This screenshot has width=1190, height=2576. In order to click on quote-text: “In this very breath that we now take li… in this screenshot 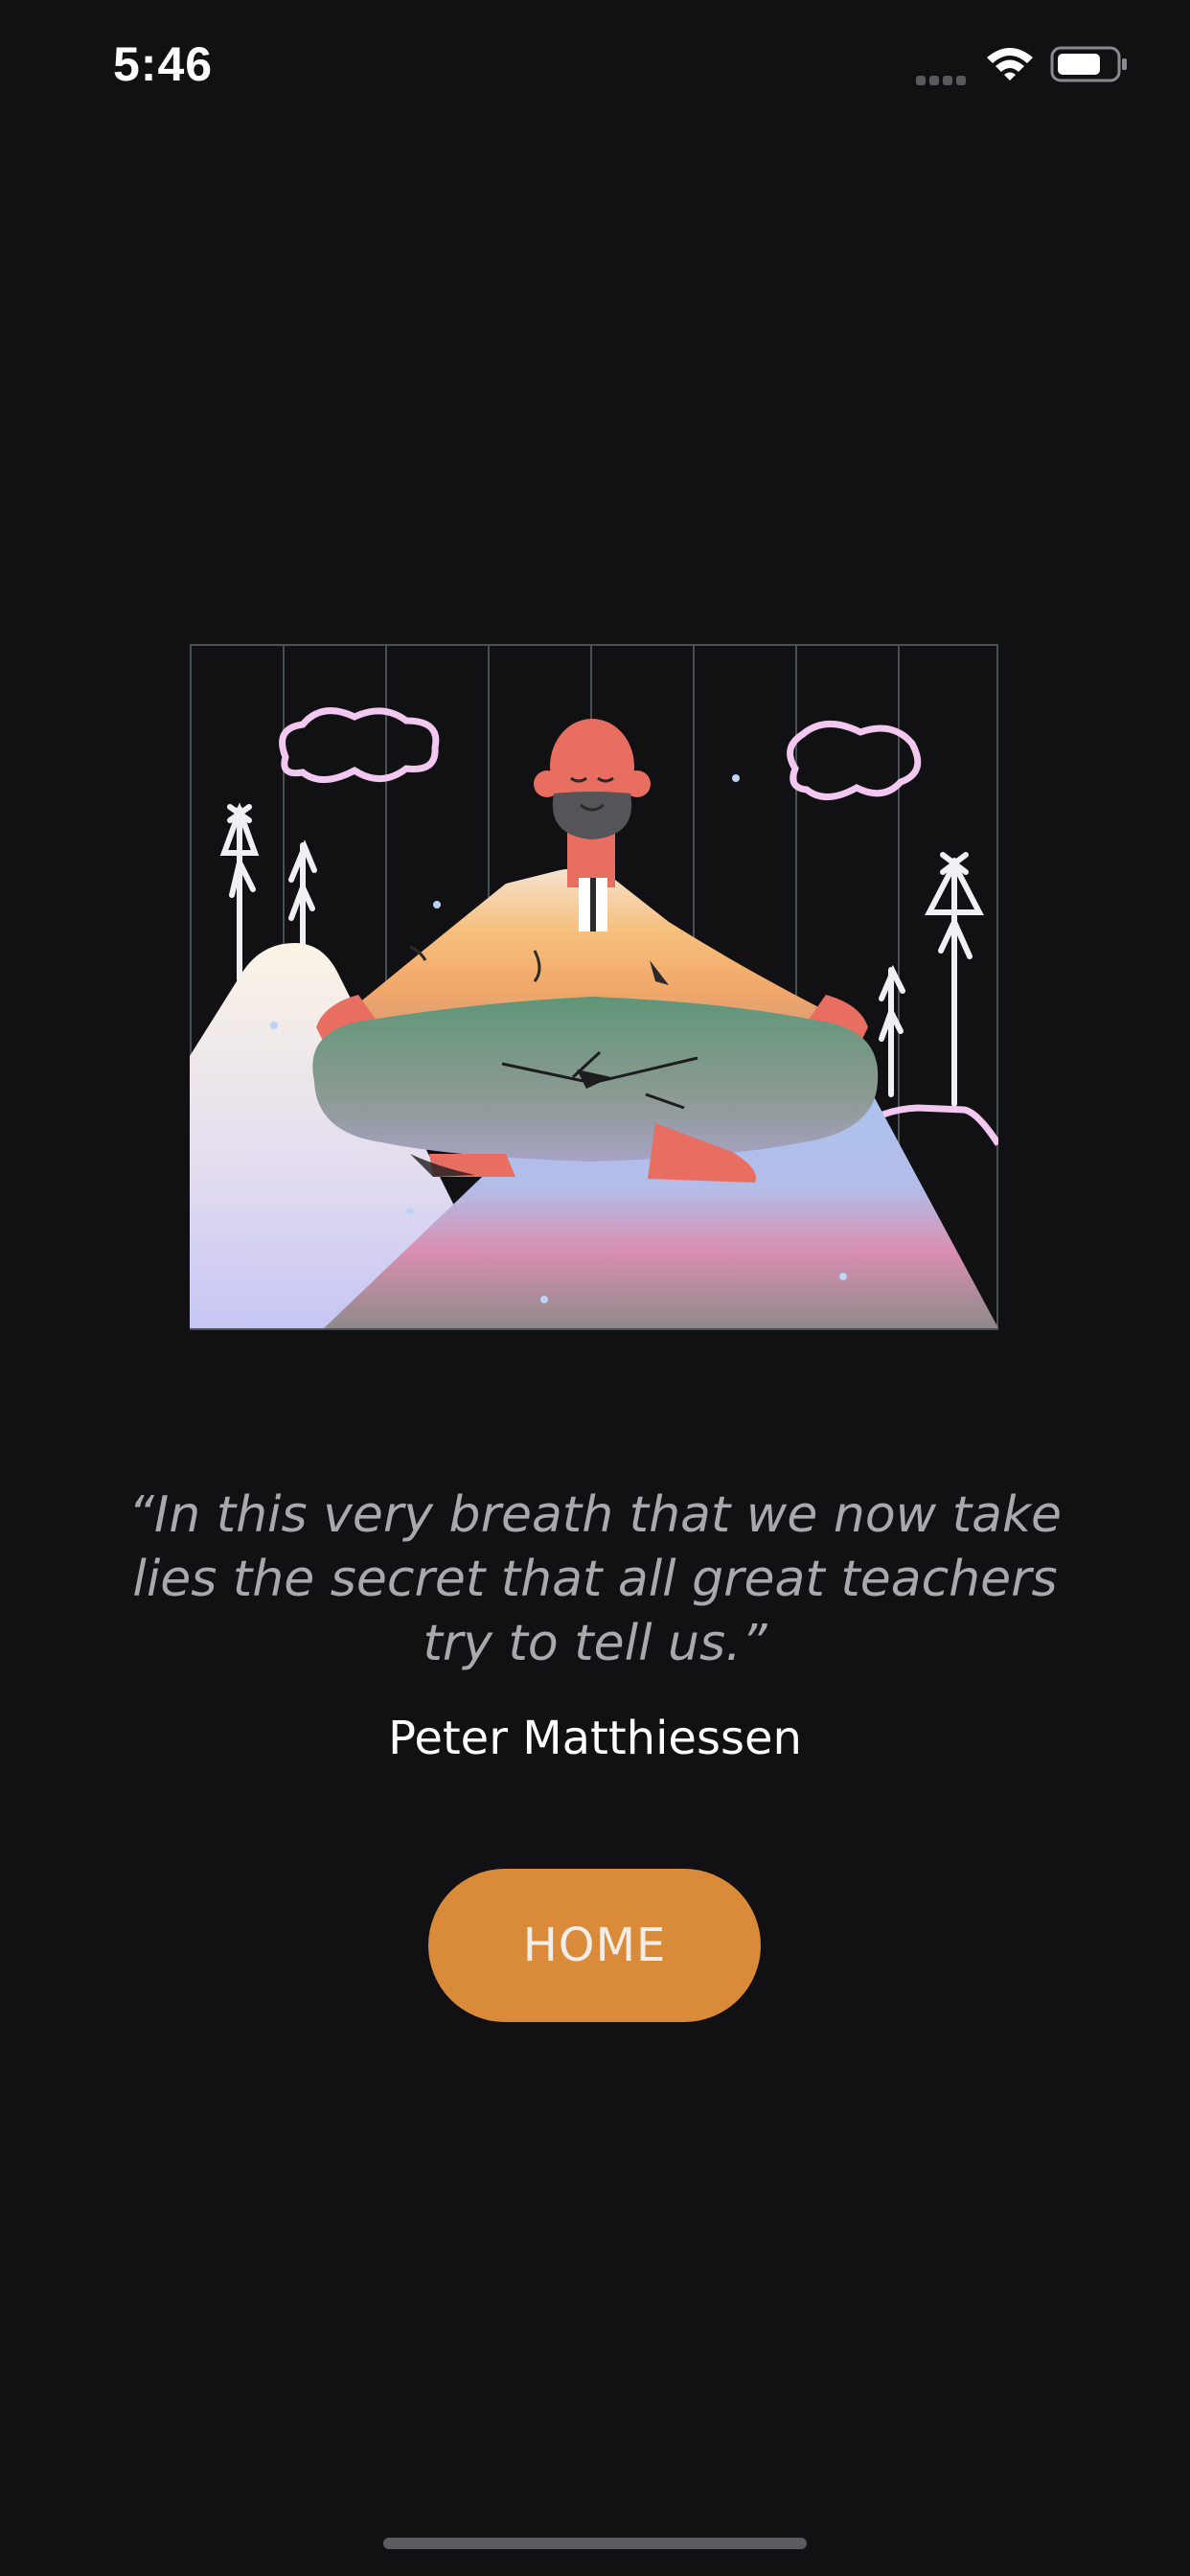, I will do `click(595, 1579)`.